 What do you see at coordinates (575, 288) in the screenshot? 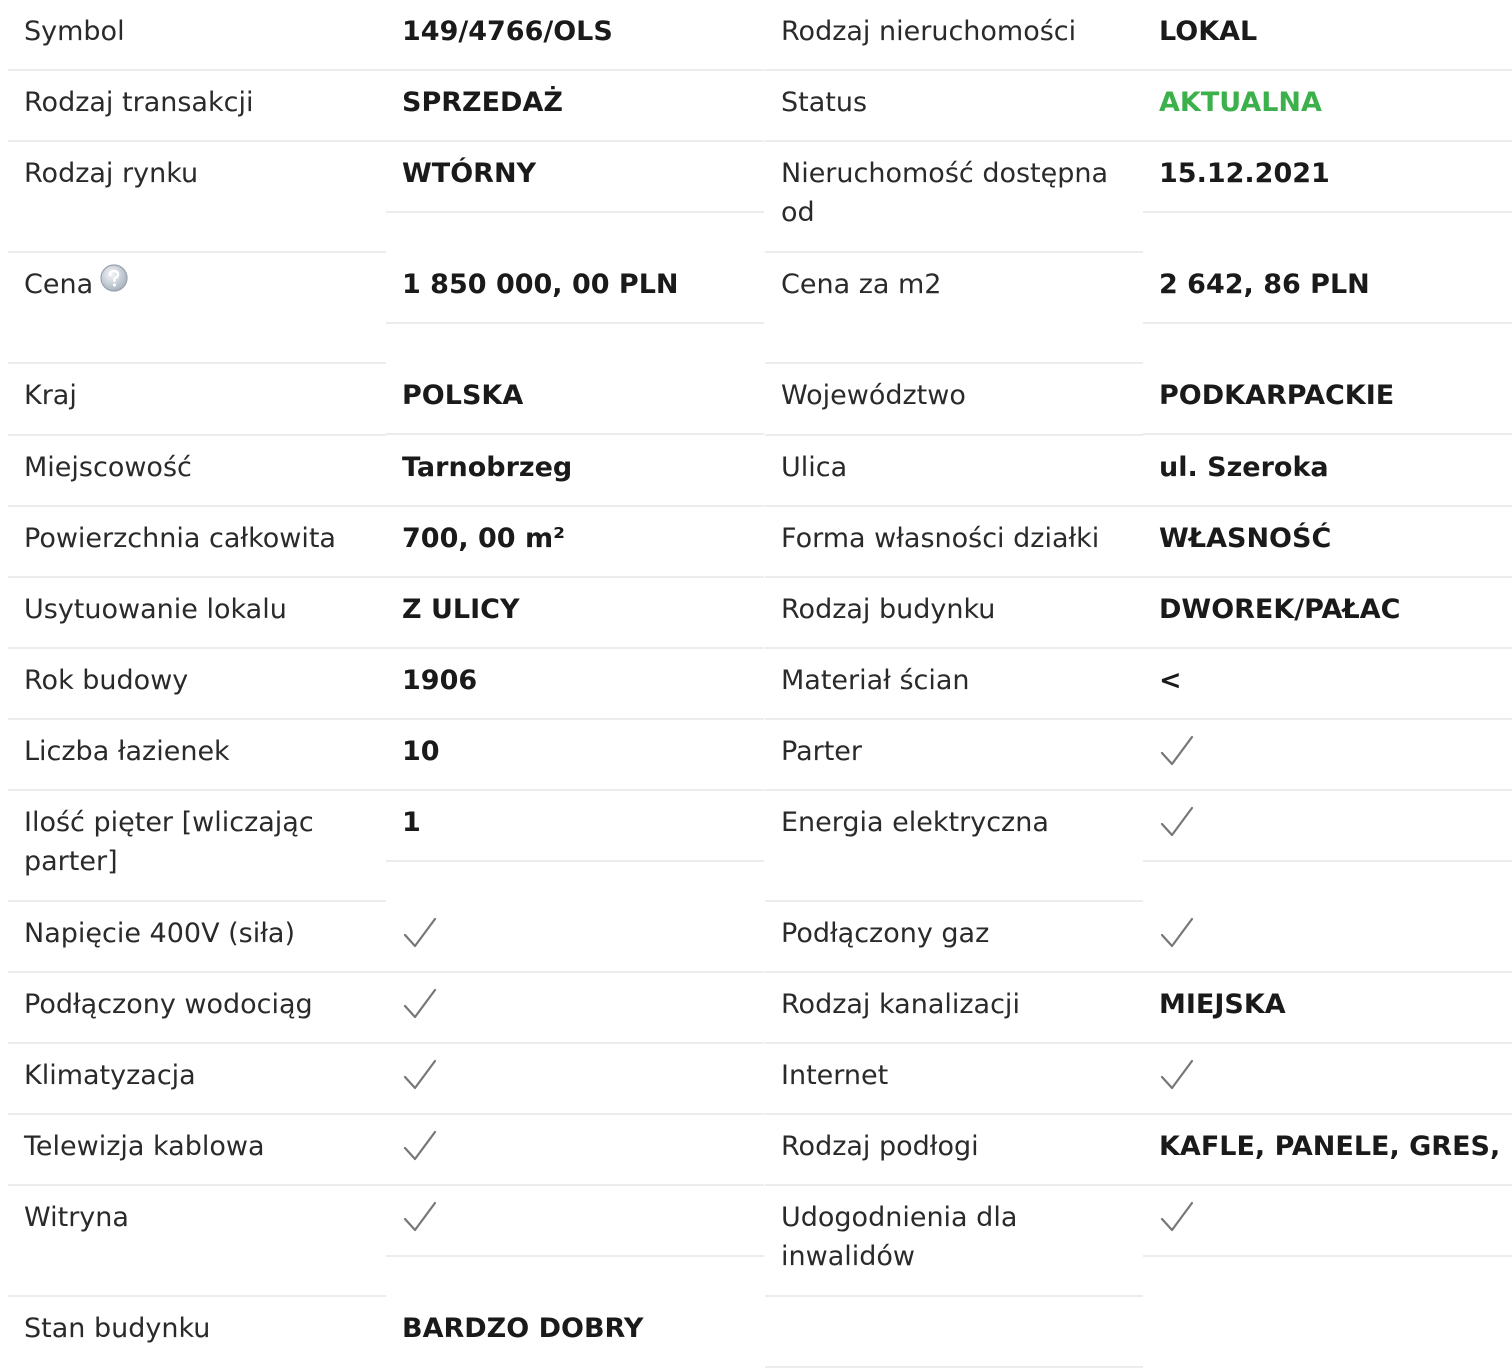
I see `field-value: 1 850 000, 00 PLN` at bounding box center [575, 288].